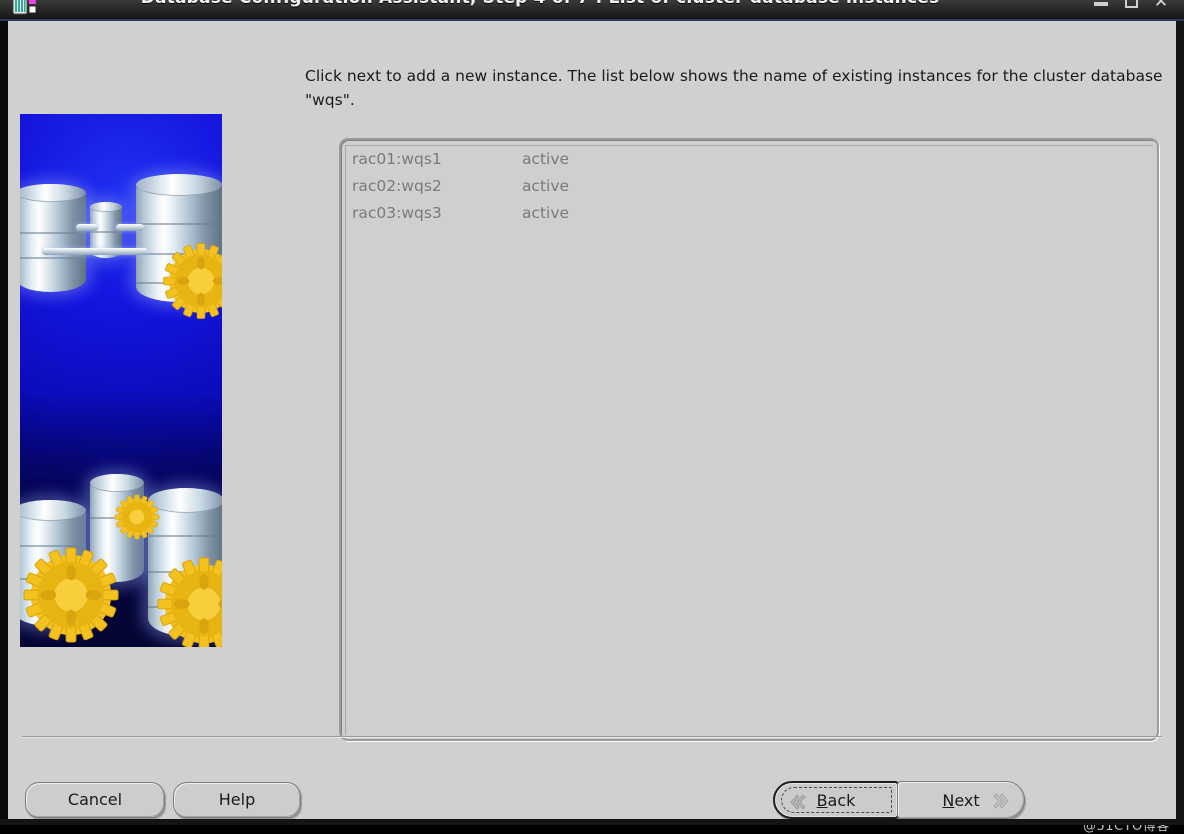  Describe the element at coordinates (948, 800) in the screenshot. I see `next-mnemonic: N` at that location.